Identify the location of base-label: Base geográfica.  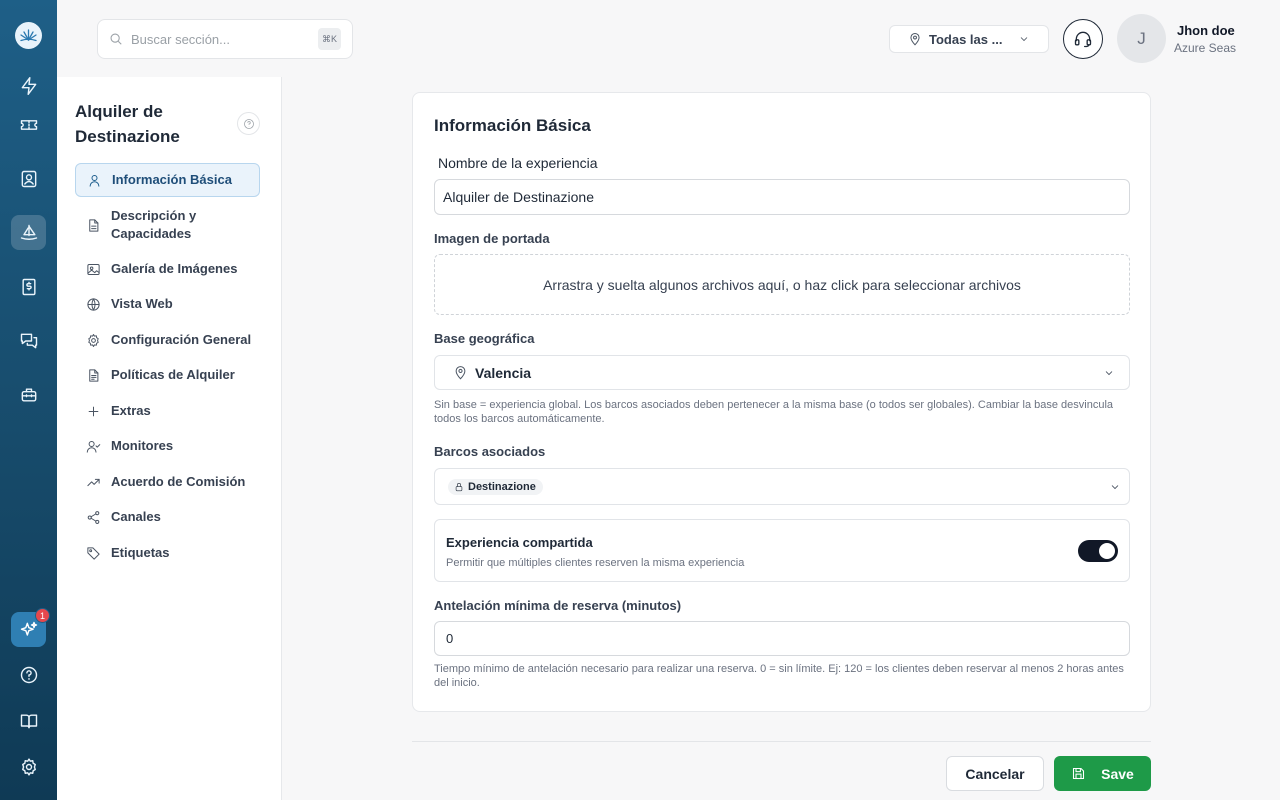
(484, 338).